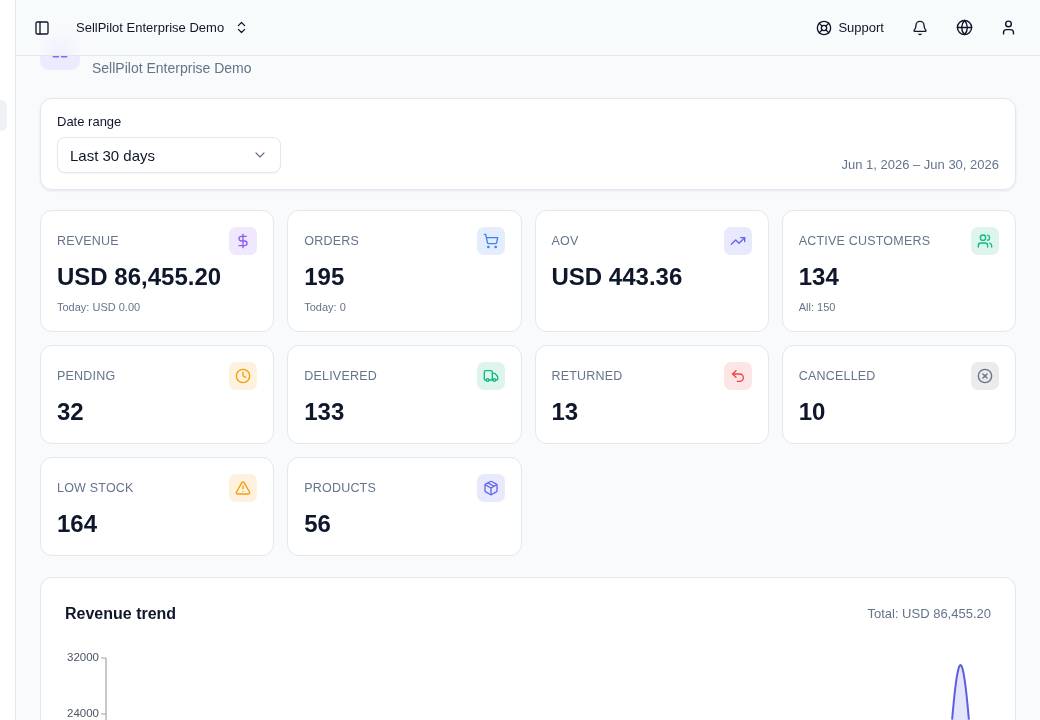 The image size is (1040, 720). I want to click on date-range-text: Jun 1, 2026 – Jun 30, 2026, so click(920, 165).